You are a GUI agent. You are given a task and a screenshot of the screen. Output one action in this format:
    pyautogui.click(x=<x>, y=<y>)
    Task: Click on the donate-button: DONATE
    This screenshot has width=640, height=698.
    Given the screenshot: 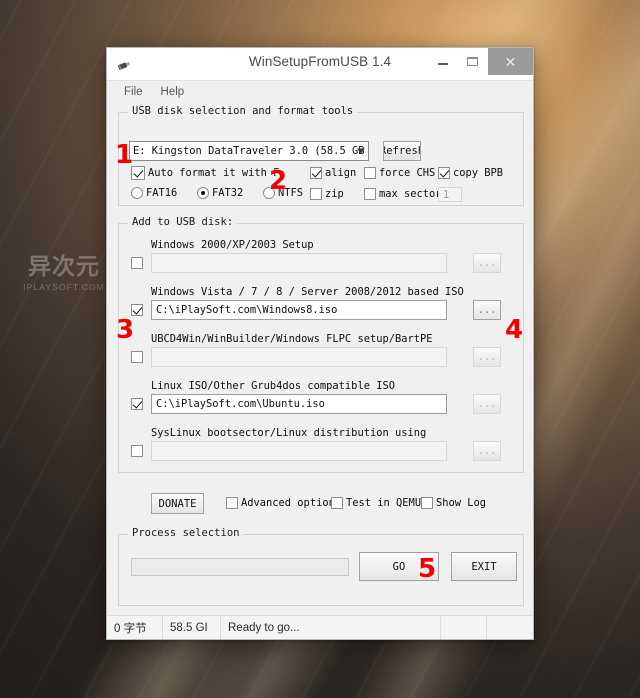 What is the action you would take?
    pyautogui.click(x=177, y=503)
    